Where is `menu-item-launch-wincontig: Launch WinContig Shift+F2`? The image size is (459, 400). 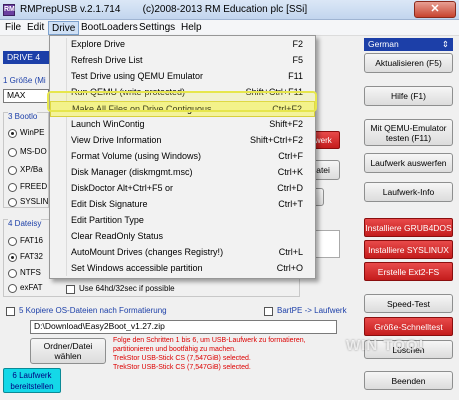
menu-item-launch-wincontig: Launch WinContig Shift+F2 is located at coordinates (182, 125).